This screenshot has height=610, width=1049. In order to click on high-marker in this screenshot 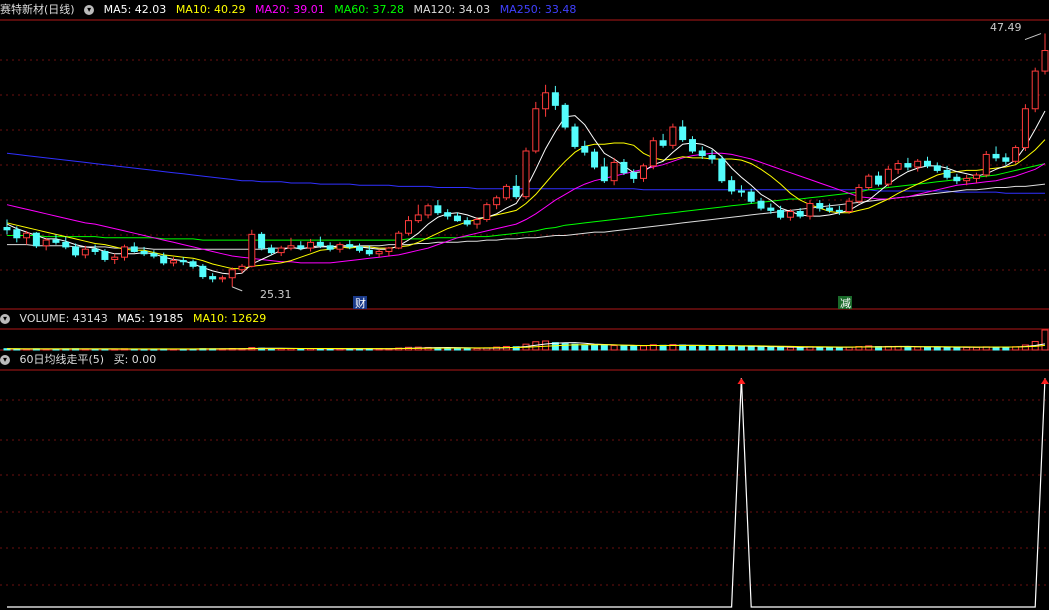, I will do `click(1033, 36)`.